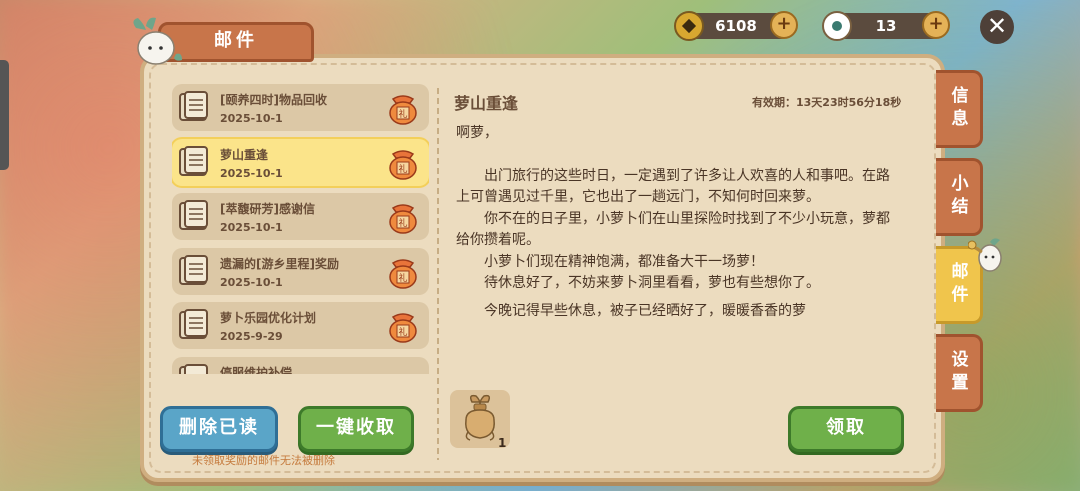 The image size is (1080, 491). I want to click on list-item: 停服维护补偿, so click(300, 365).